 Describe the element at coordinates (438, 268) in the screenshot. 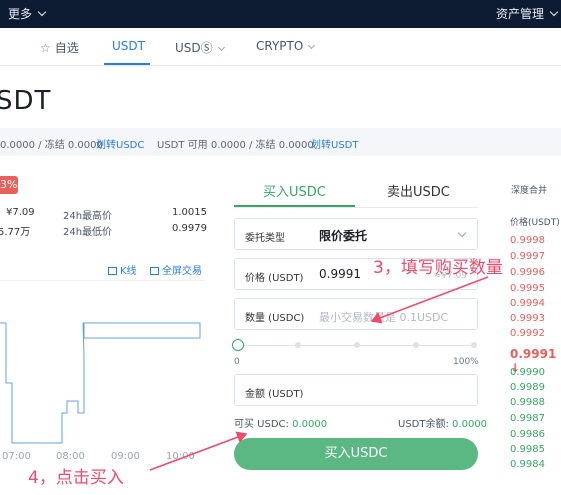

I see `annotation-step3: 3，填写购买数量` at that location.